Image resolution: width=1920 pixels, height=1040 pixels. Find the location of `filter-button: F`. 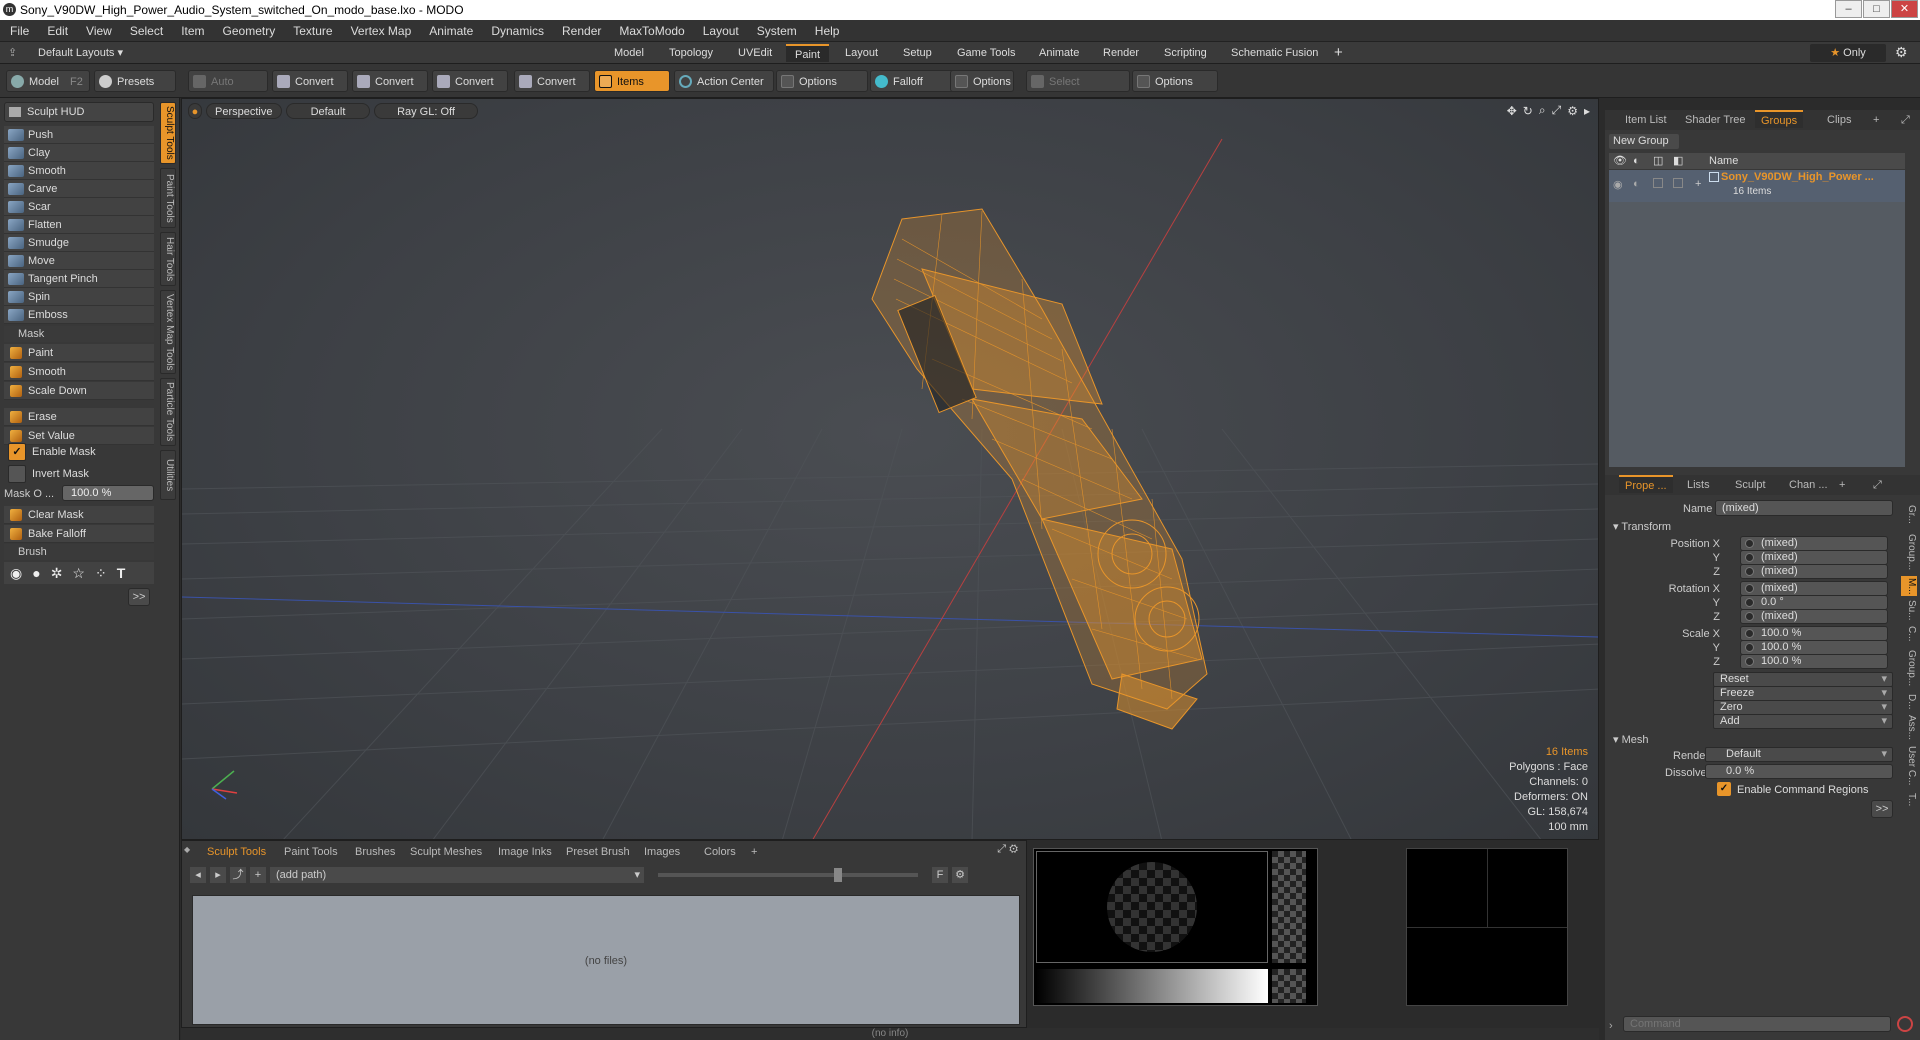

filter-button: F is located at coordinates (940, 875).